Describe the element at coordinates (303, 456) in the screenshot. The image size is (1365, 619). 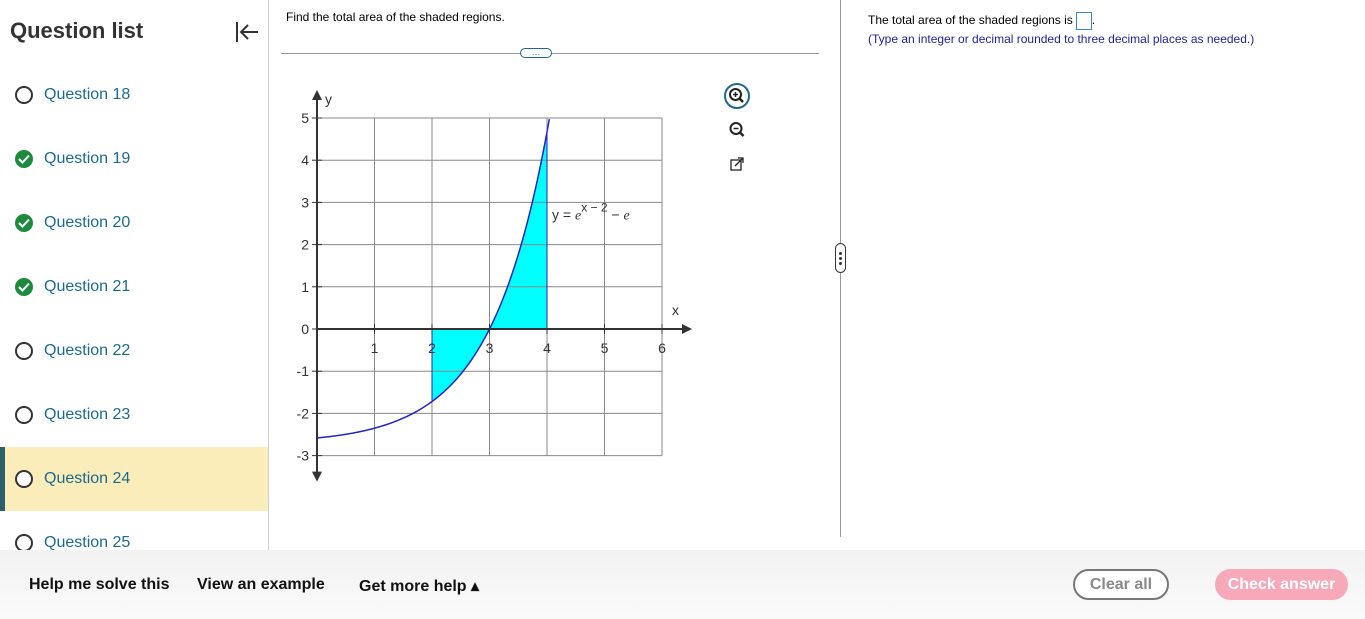
I see `y-tick-label: -3` at that location.